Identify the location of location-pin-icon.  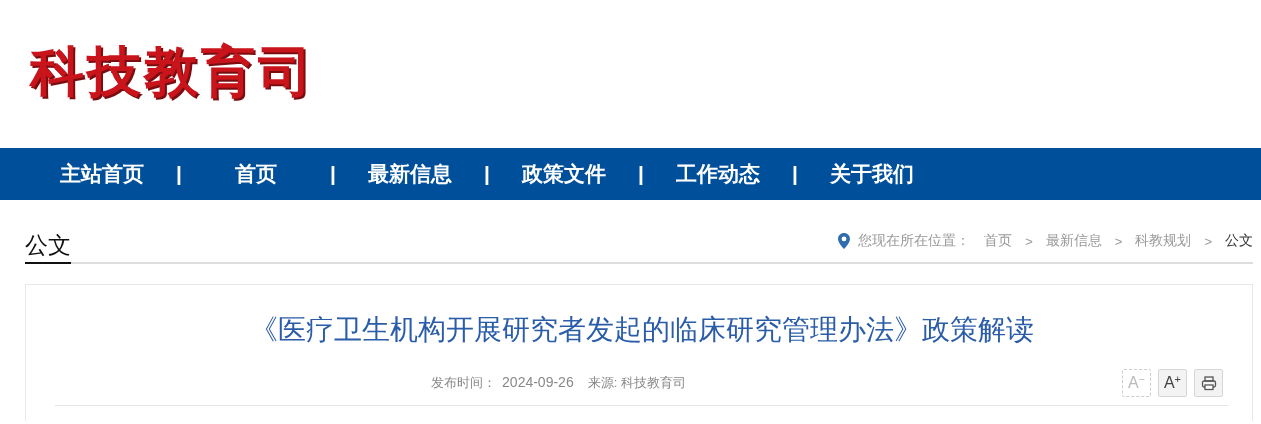
(844, 241).